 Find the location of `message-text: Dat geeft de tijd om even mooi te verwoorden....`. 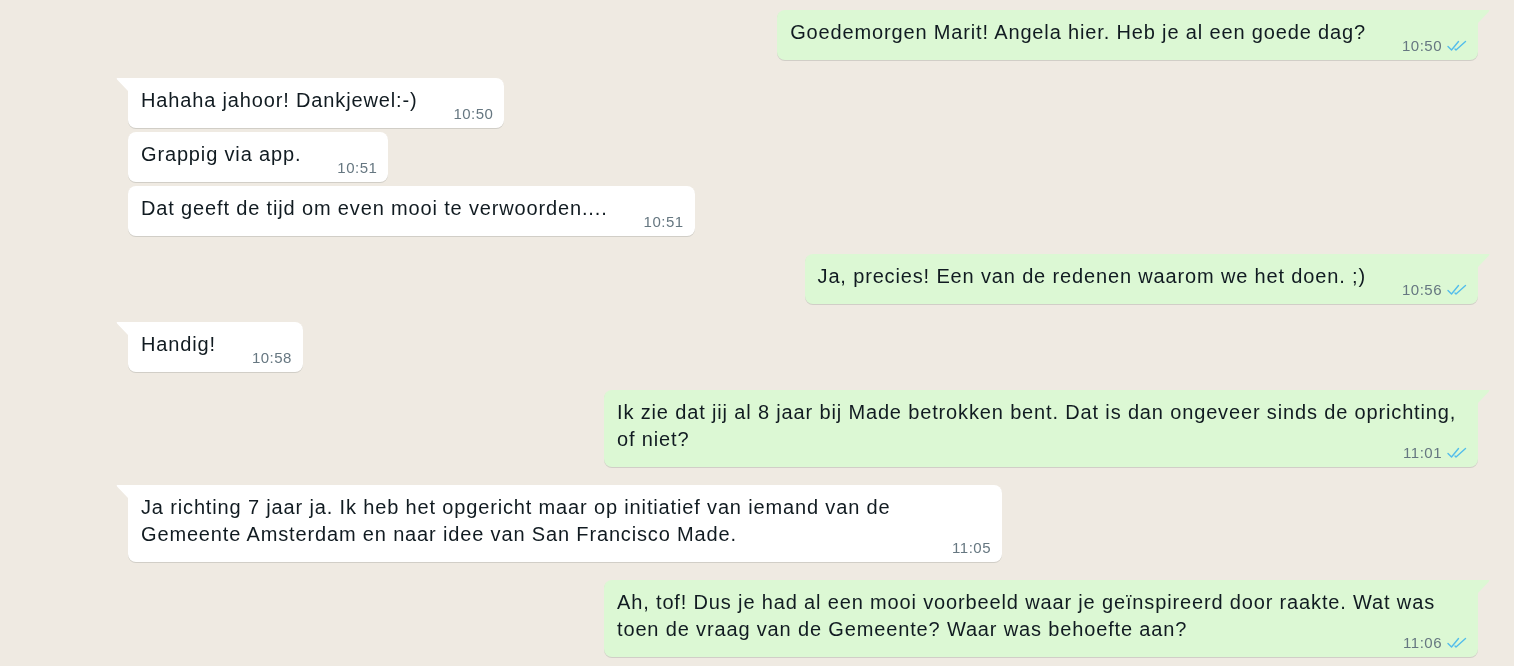

message-text: Dat geeft de tijd om even mooi te verwoorden.... is located at coordinates (374, 208).